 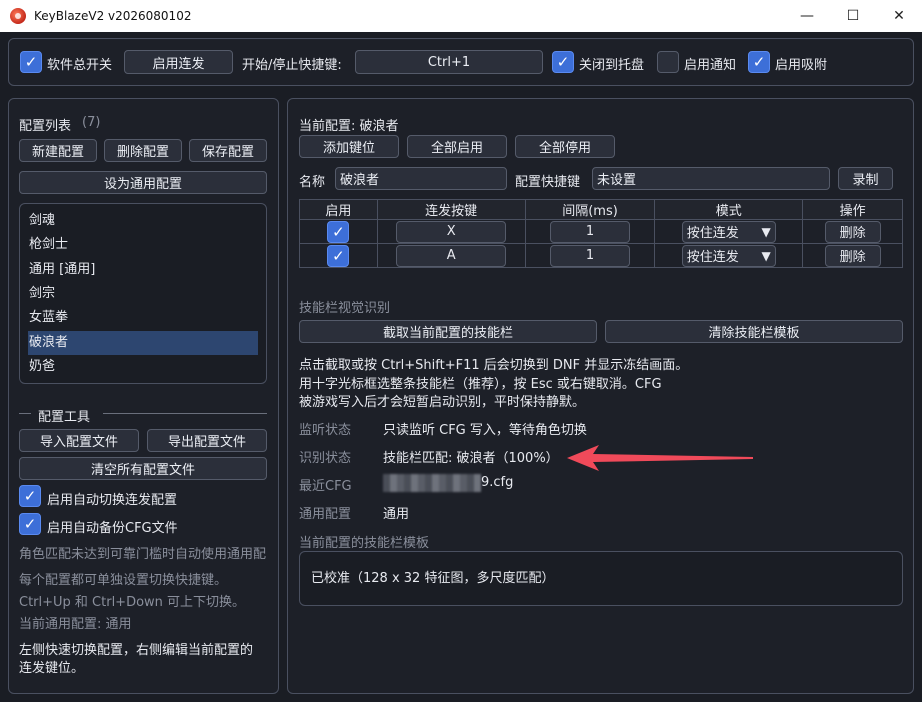 What do you see at coordinates (494, 365) in the screenshot?
I see `vision-desc-line1: 点击截取或按 Ctrl+Shift+F11 后会切换到 DNF 并显示冻结画面。` at bounding box center [494, 365].